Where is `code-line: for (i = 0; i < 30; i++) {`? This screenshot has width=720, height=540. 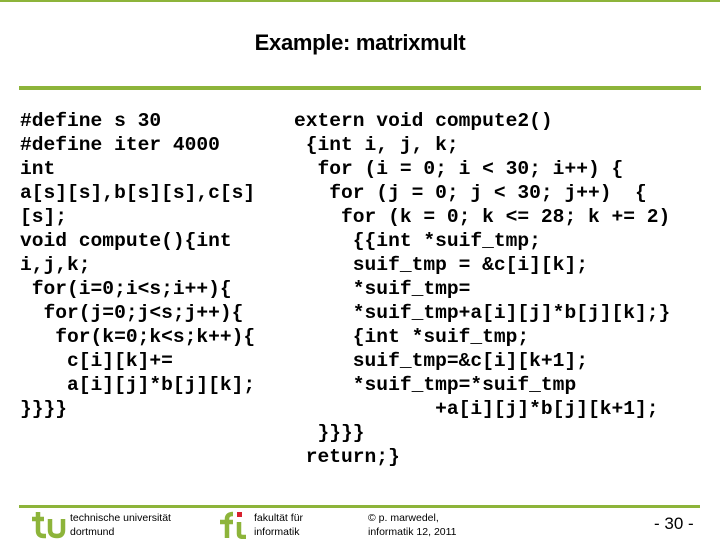 code-line: for (i = 0; i < 30; i++) { is located at coordinates (459, 169).